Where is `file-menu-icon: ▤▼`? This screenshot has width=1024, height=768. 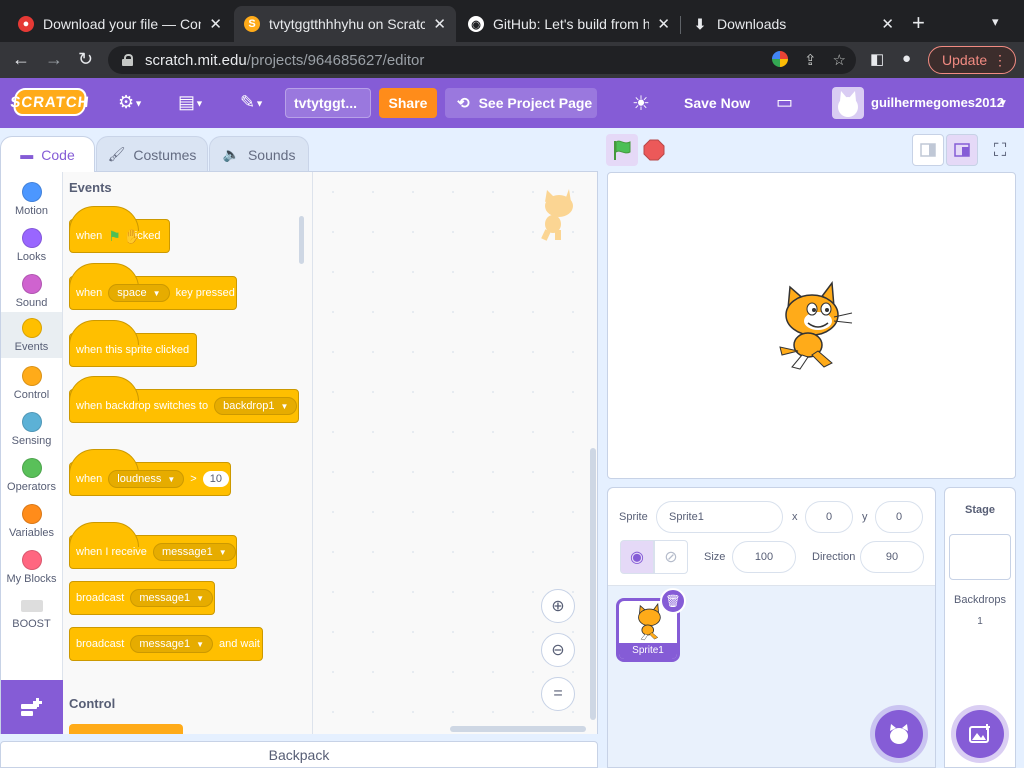 file-menu-icon: ▤▼ is located at coordinates (191, 102).